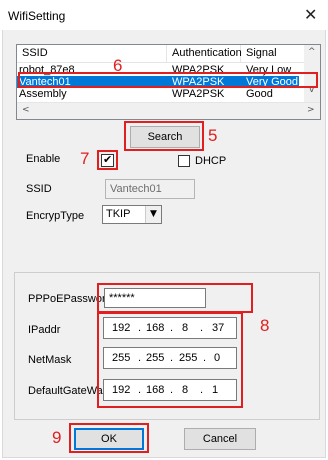 This screenshot has width=328, height=460. I want to click on ssid-field: Vantech01, so click(150, 189).